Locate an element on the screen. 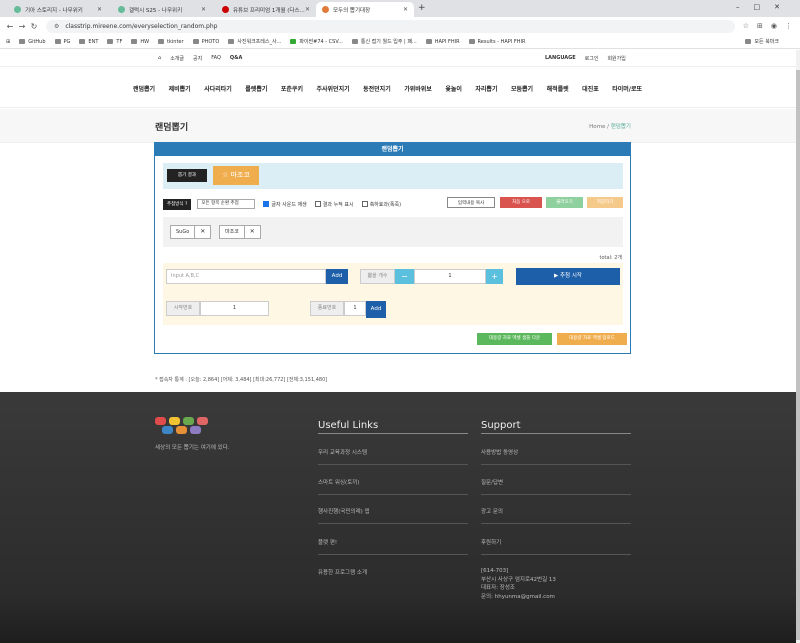 The image size is (800, 643). nav-item: 대진표 is located at coordinates (590, 88).